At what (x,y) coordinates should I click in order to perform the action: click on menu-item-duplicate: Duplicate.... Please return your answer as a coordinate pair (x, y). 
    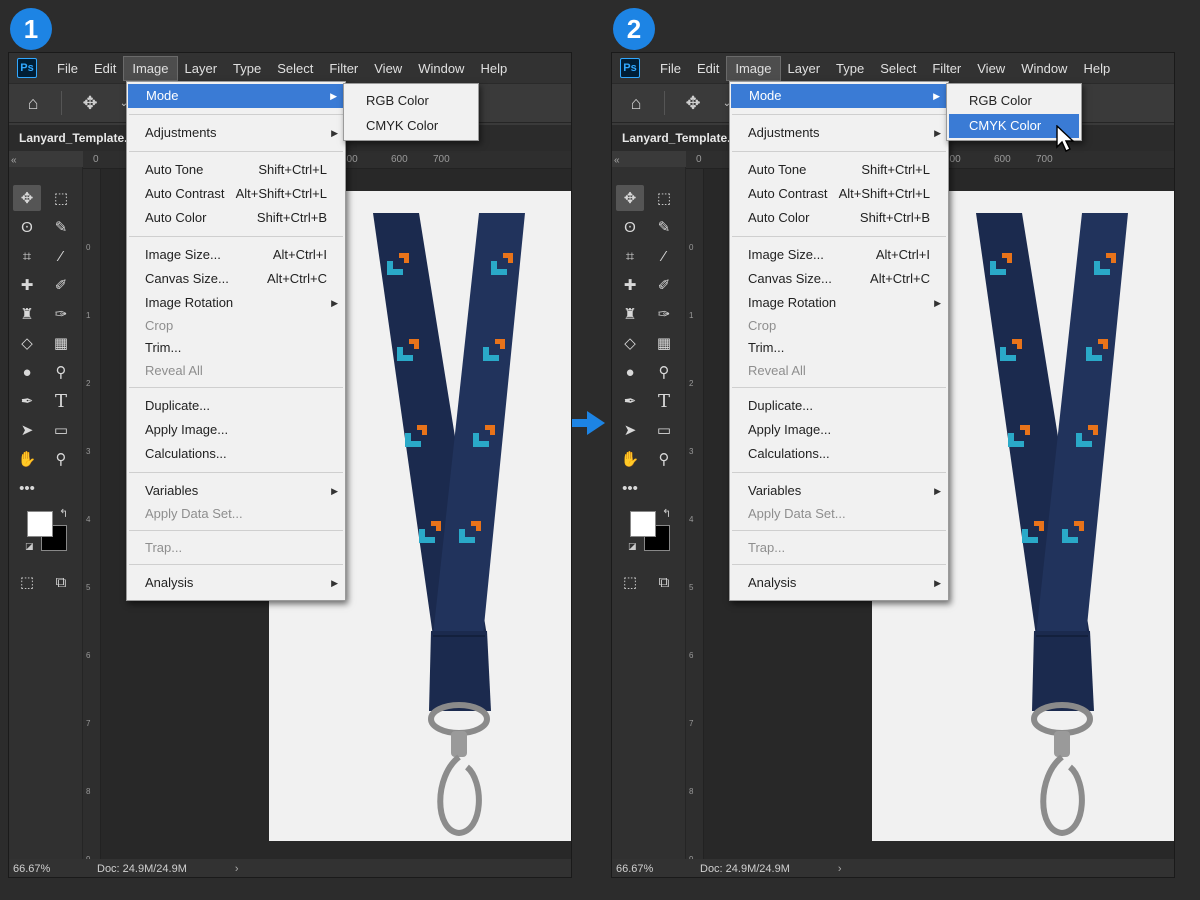
    Looking at the image, I should click on (839, 406).